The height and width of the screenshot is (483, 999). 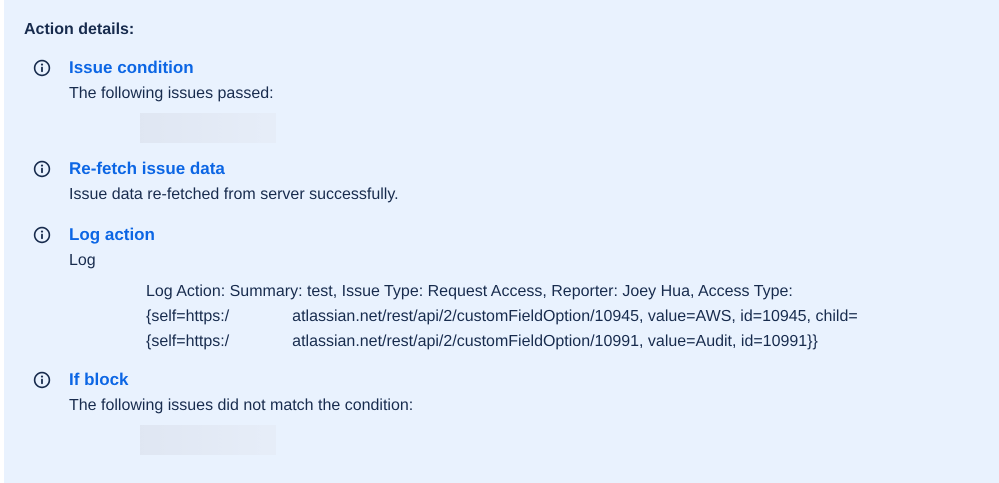 What do you see at coordinates (131, 68) in the screenshot?
I see `action-title: Issue condition` at bounding box center [131, 68].